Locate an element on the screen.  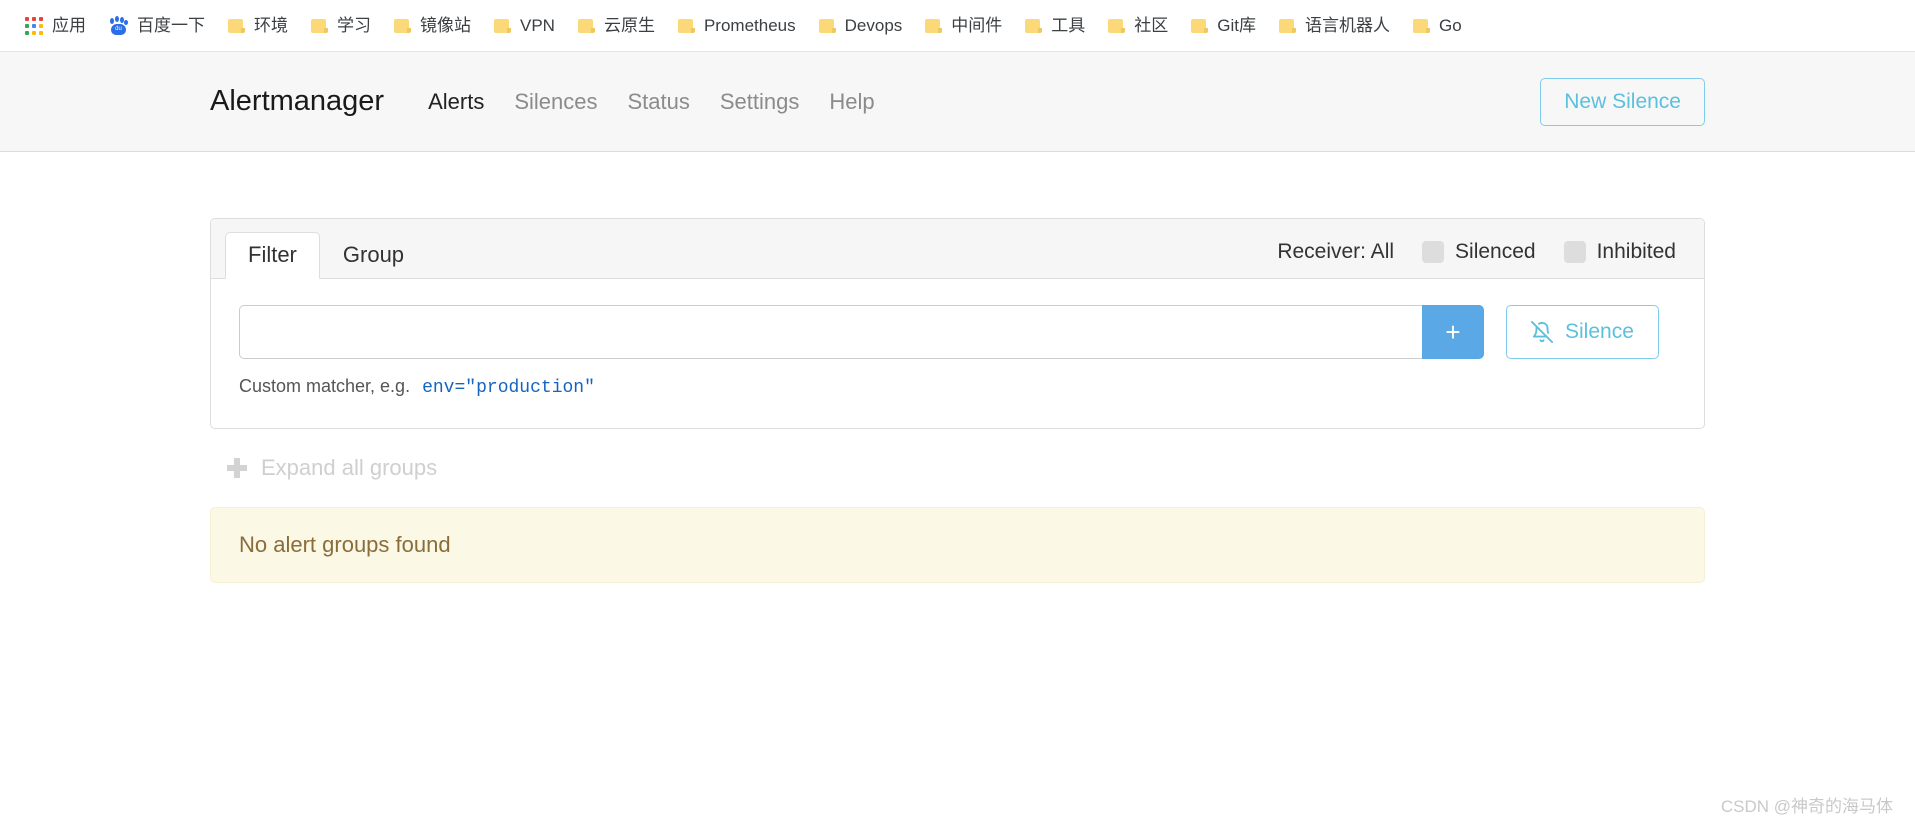
bookmark-baidu: 百度一下 is located at coordinates (157, 25).